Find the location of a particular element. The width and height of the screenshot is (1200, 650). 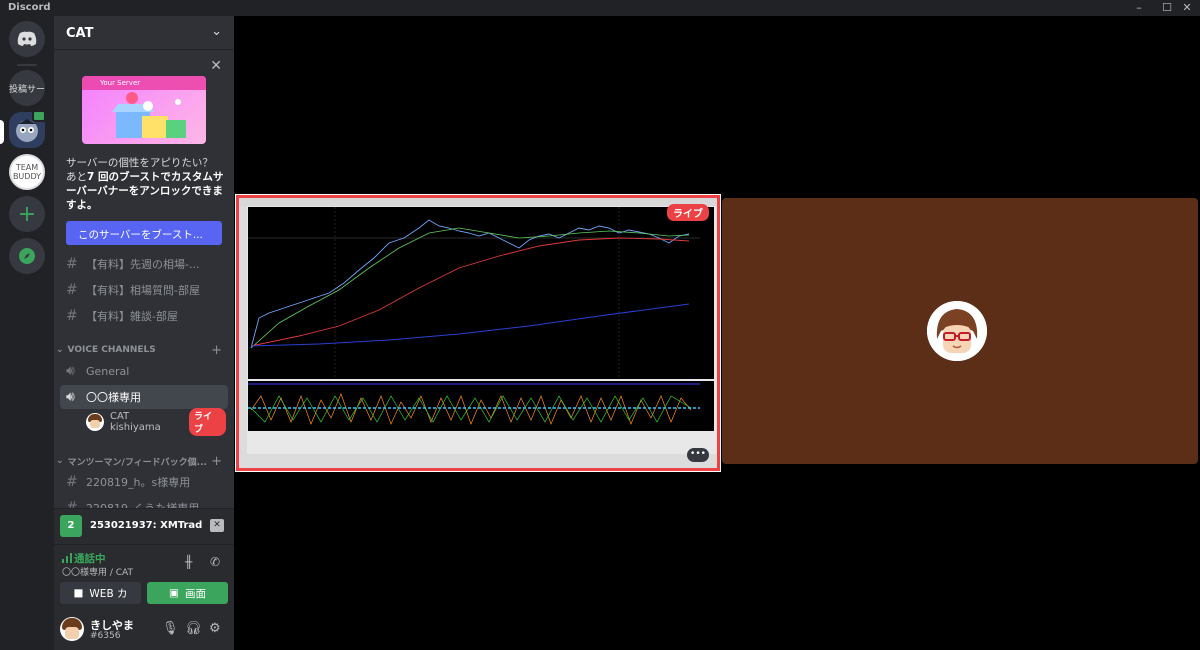

boost-banner-image: Your Server is located at coordinates (144, 110).